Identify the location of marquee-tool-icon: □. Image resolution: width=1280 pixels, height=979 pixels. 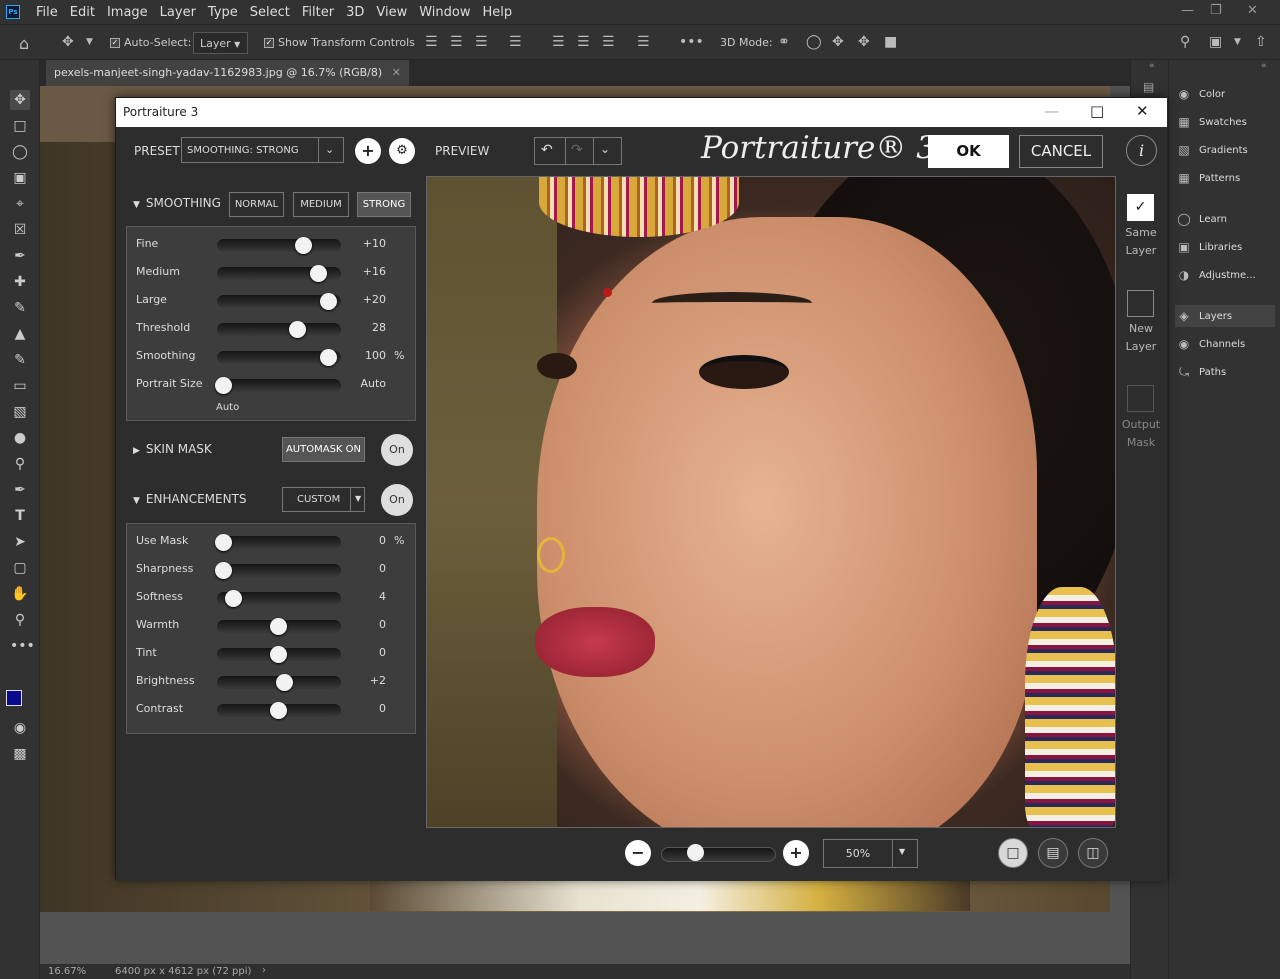
(20, 126).